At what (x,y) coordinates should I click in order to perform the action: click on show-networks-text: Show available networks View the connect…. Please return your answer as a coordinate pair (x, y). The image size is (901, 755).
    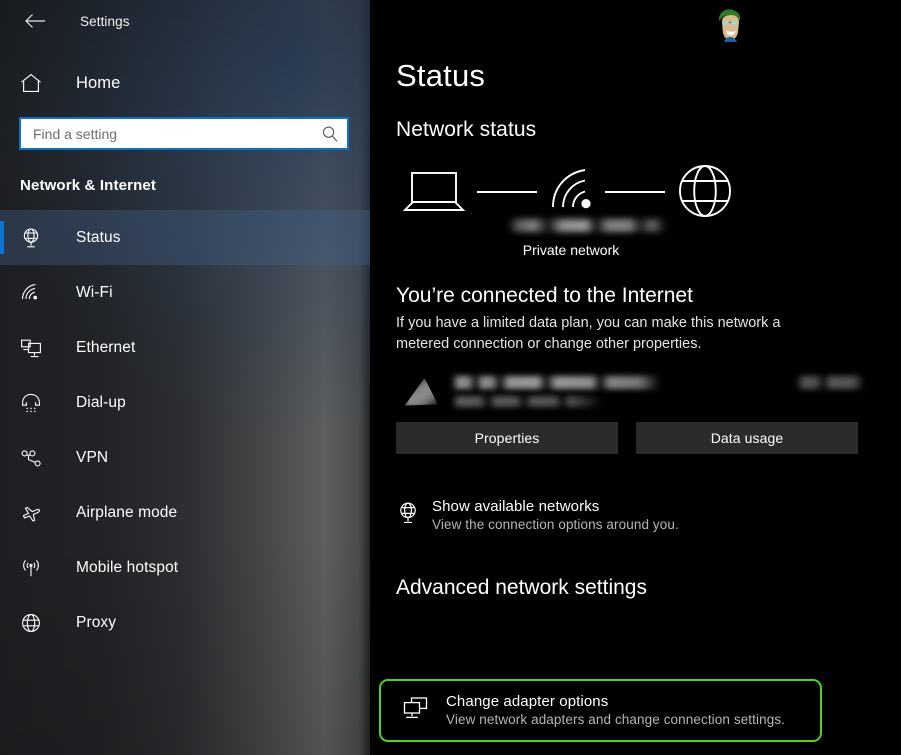
    Looking at the image, I should click on (555, 516).